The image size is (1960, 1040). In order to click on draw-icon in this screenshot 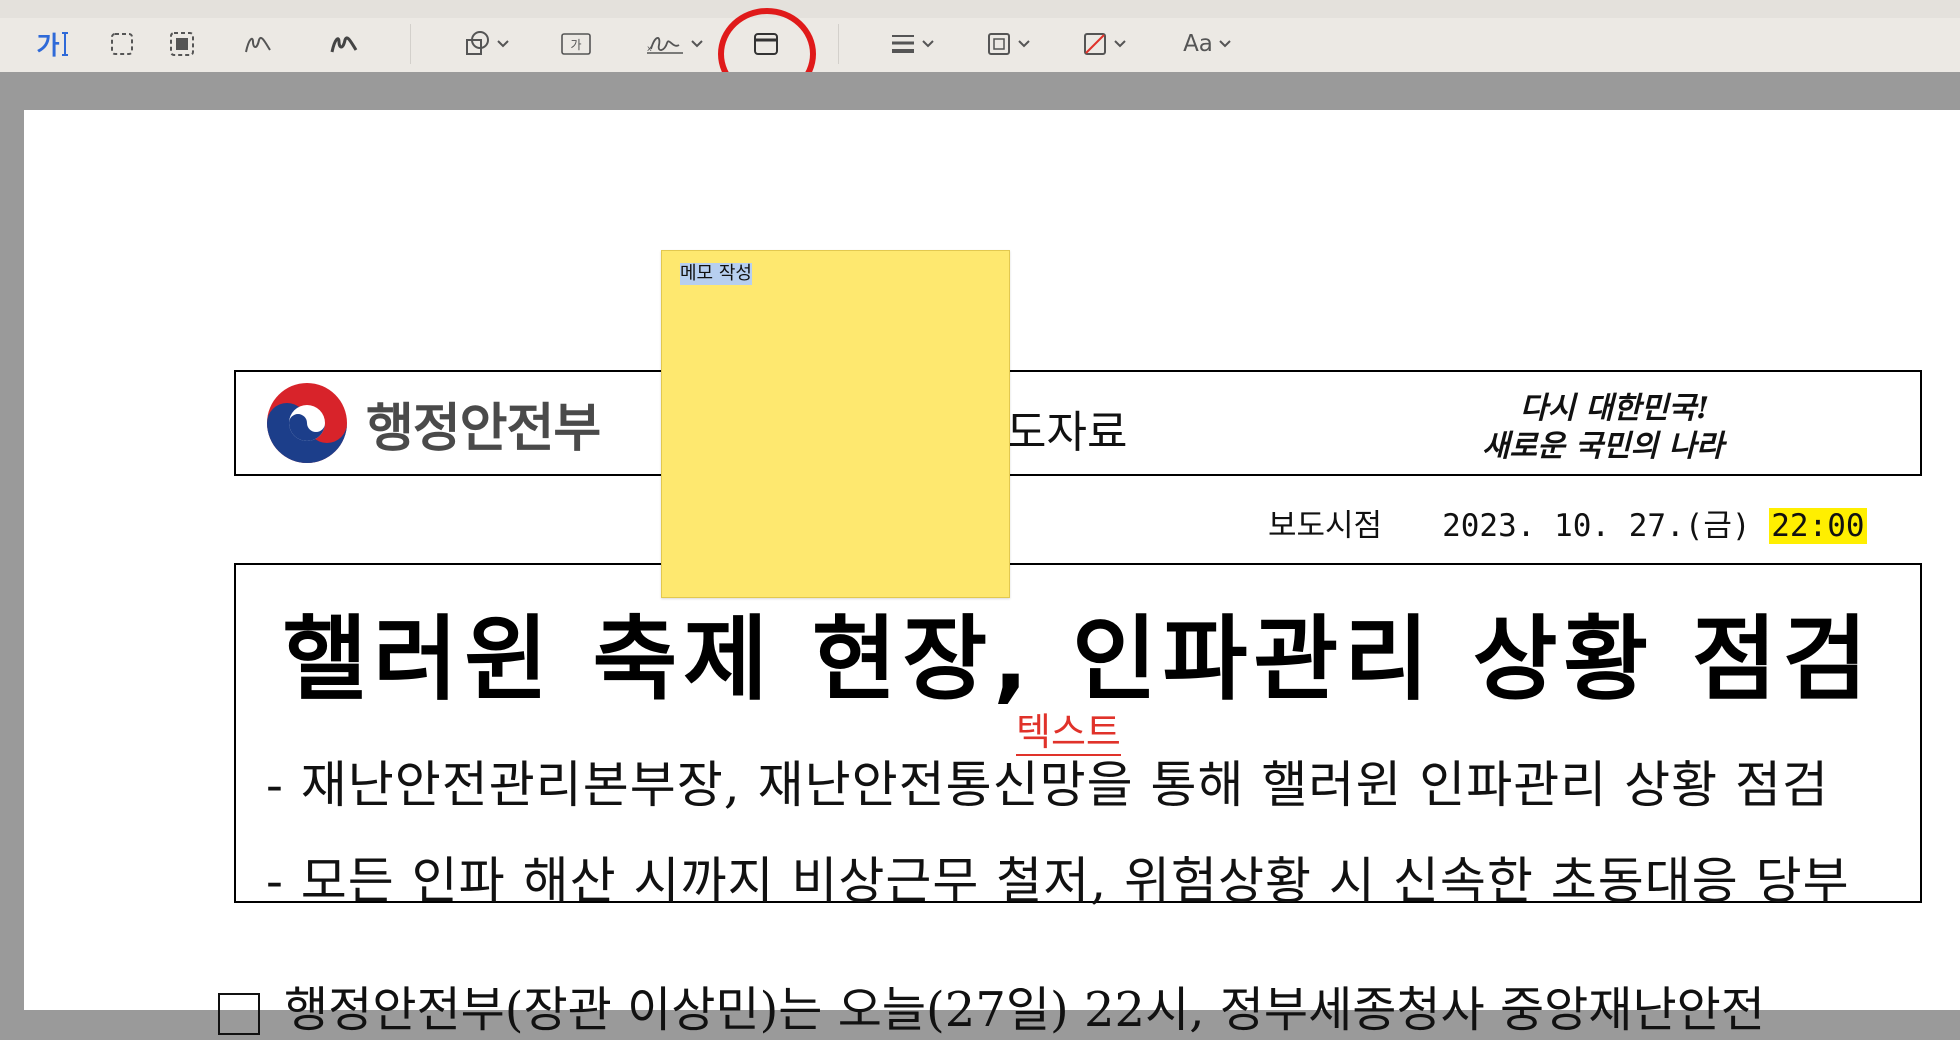, I will do `click(344, 44)`.